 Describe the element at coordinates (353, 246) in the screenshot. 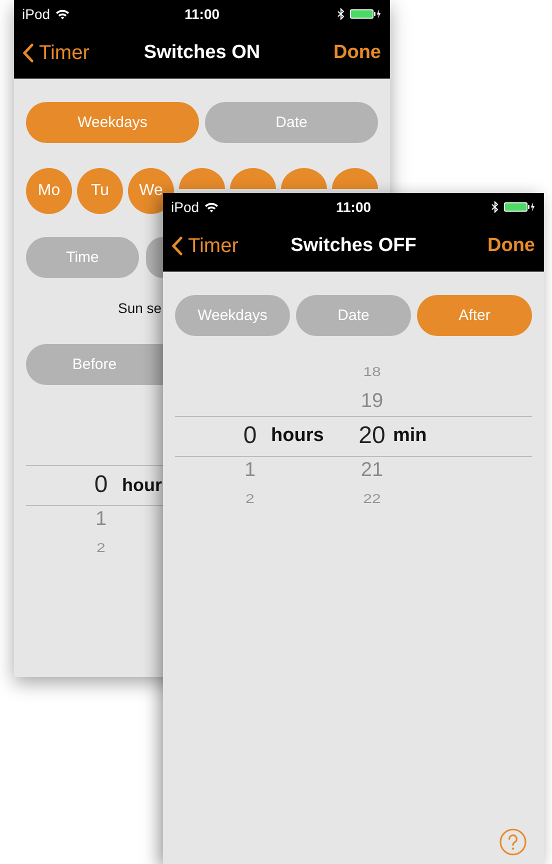

I see `screen-title: Switches OFF` at that location.